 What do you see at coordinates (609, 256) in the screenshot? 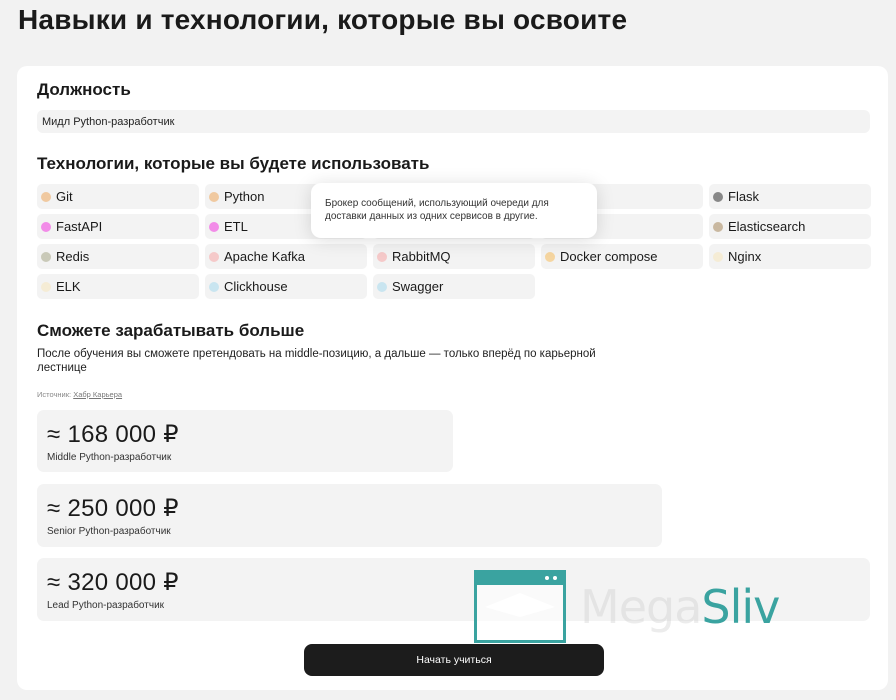
I see `tech-chip-label: Docker compose` at bounding box center [609, 256].